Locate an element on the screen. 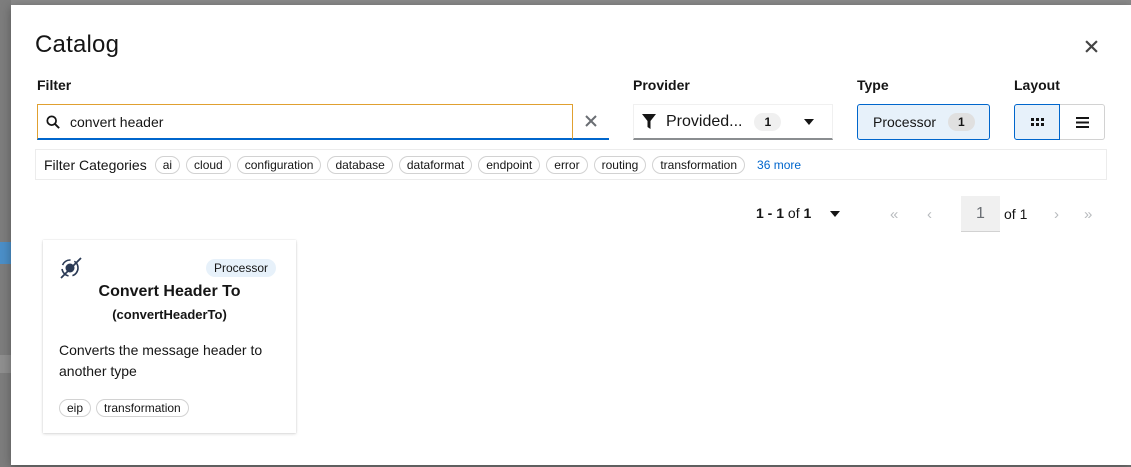 This screenshot has height=467, width=1131. grid-view-button is located at coordinates (1037, 122).